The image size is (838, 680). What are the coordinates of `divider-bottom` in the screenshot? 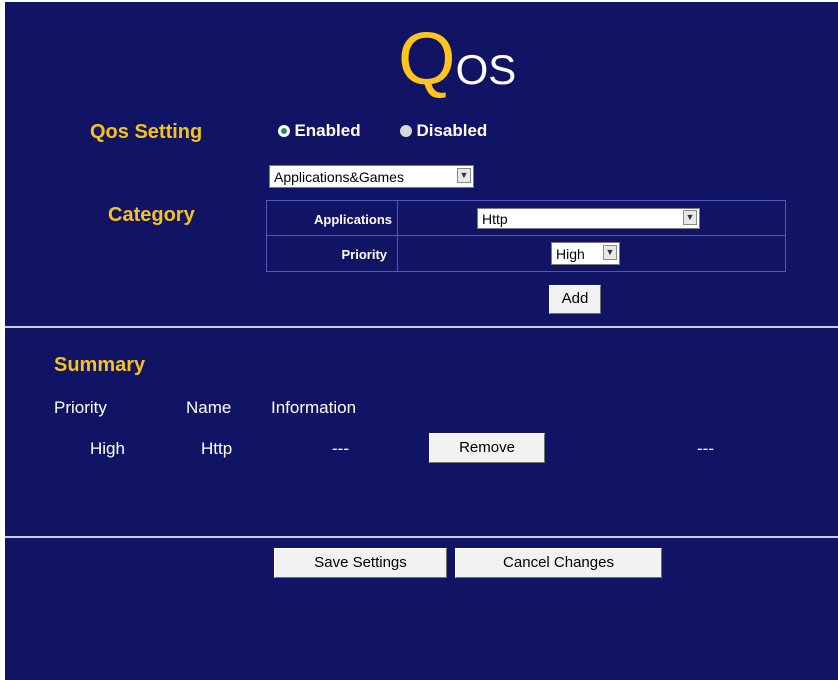 It's located at (421, 537).